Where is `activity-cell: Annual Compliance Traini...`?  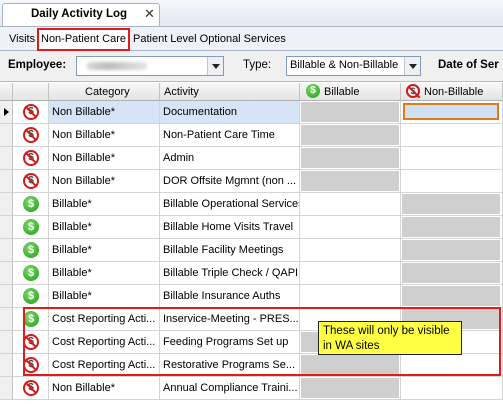
activity-cell: Annual Compliance Traini... is located at coordinates (230, 388).